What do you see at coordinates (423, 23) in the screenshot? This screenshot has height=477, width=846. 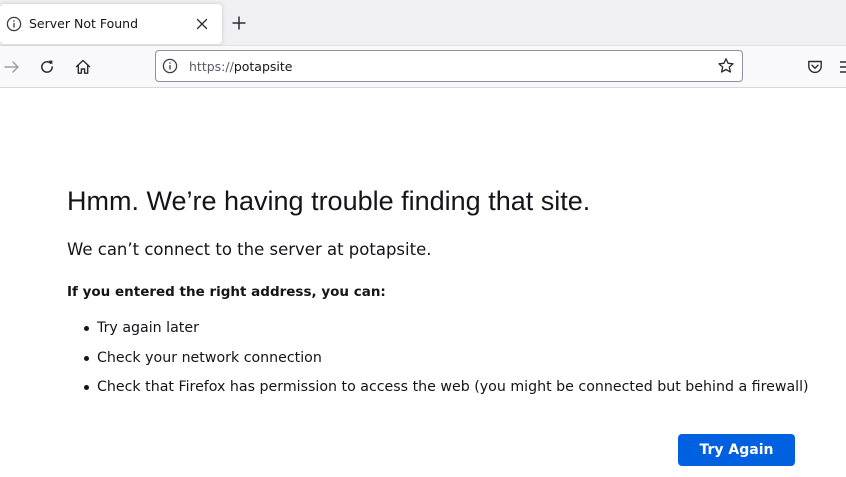 I see `tab-strip: Server Not Found` at bounding box center [423, 23].